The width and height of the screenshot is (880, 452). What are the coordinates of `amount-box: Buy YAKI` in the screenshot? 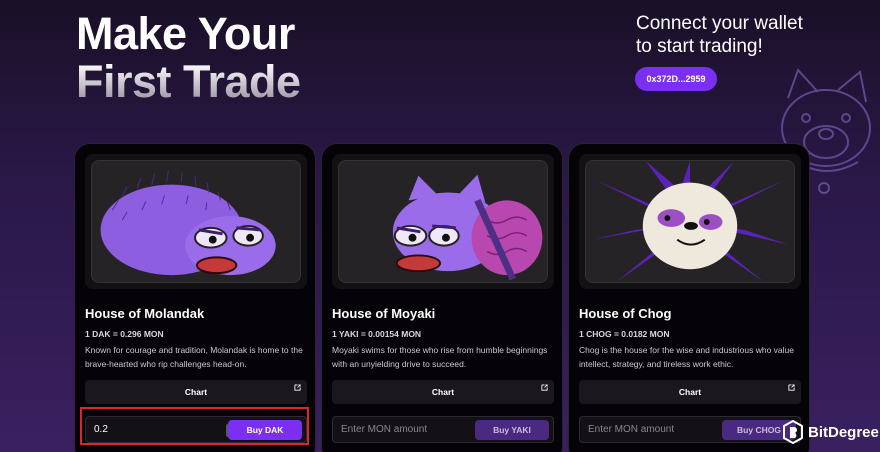 It's located at (443, 429).